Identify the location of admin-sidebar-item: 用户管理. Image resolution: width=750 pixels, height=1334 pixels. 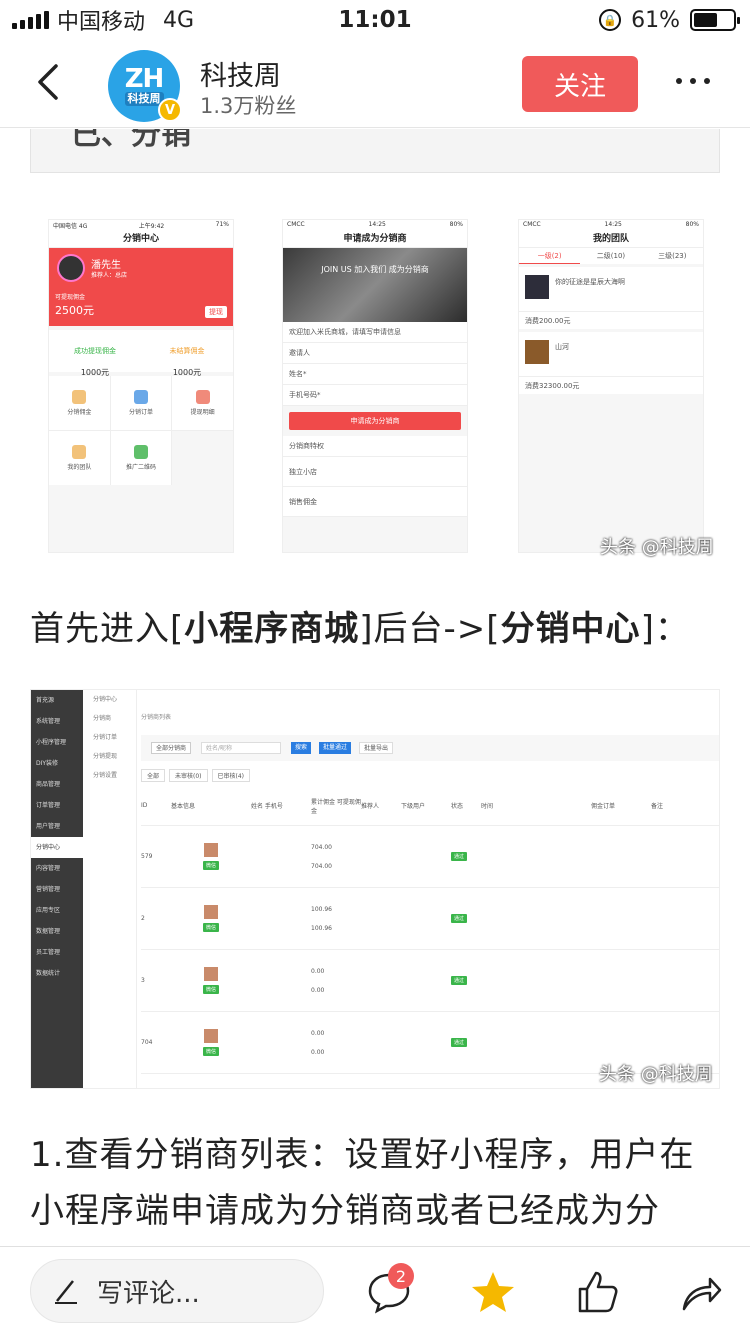
(48, 826).